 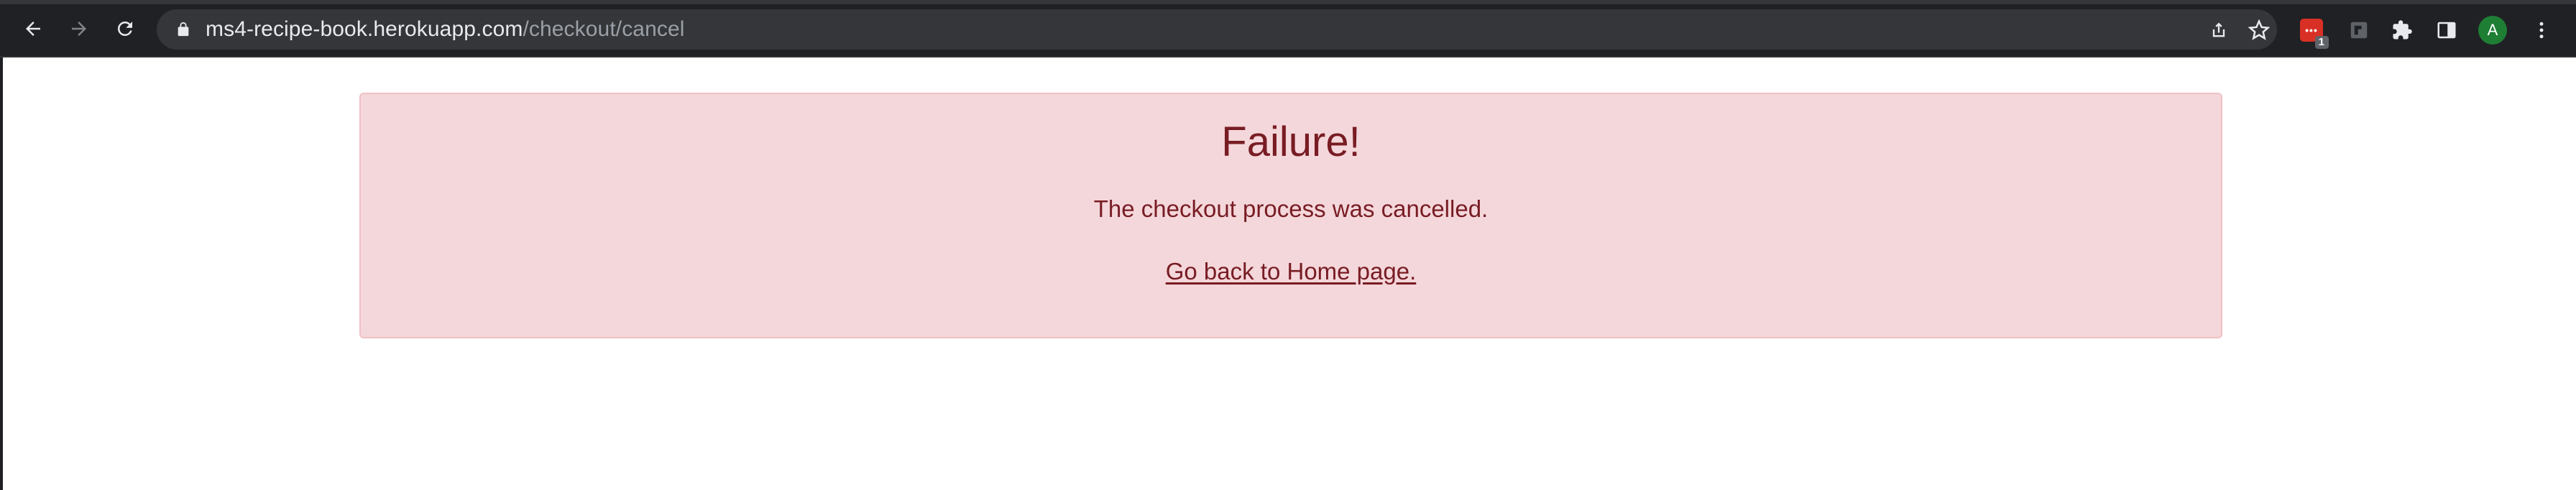 I want to click on share-icon, so click(x=2218, y=30).